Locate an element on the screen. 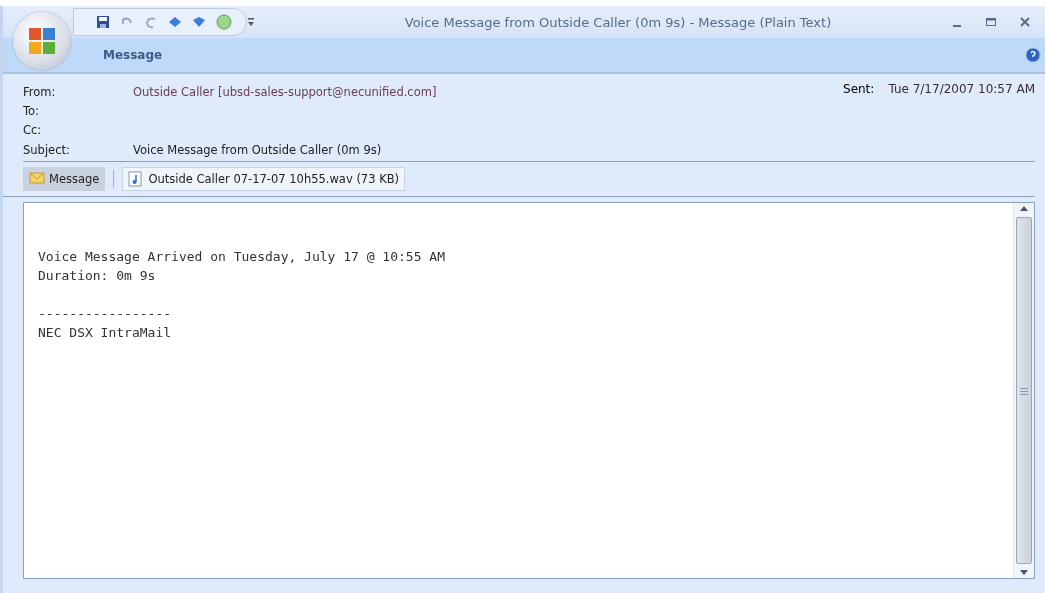 The image size is (1045, 593). body-text-line: NEC DSX IntraMail is located at coordinates (105, 333).